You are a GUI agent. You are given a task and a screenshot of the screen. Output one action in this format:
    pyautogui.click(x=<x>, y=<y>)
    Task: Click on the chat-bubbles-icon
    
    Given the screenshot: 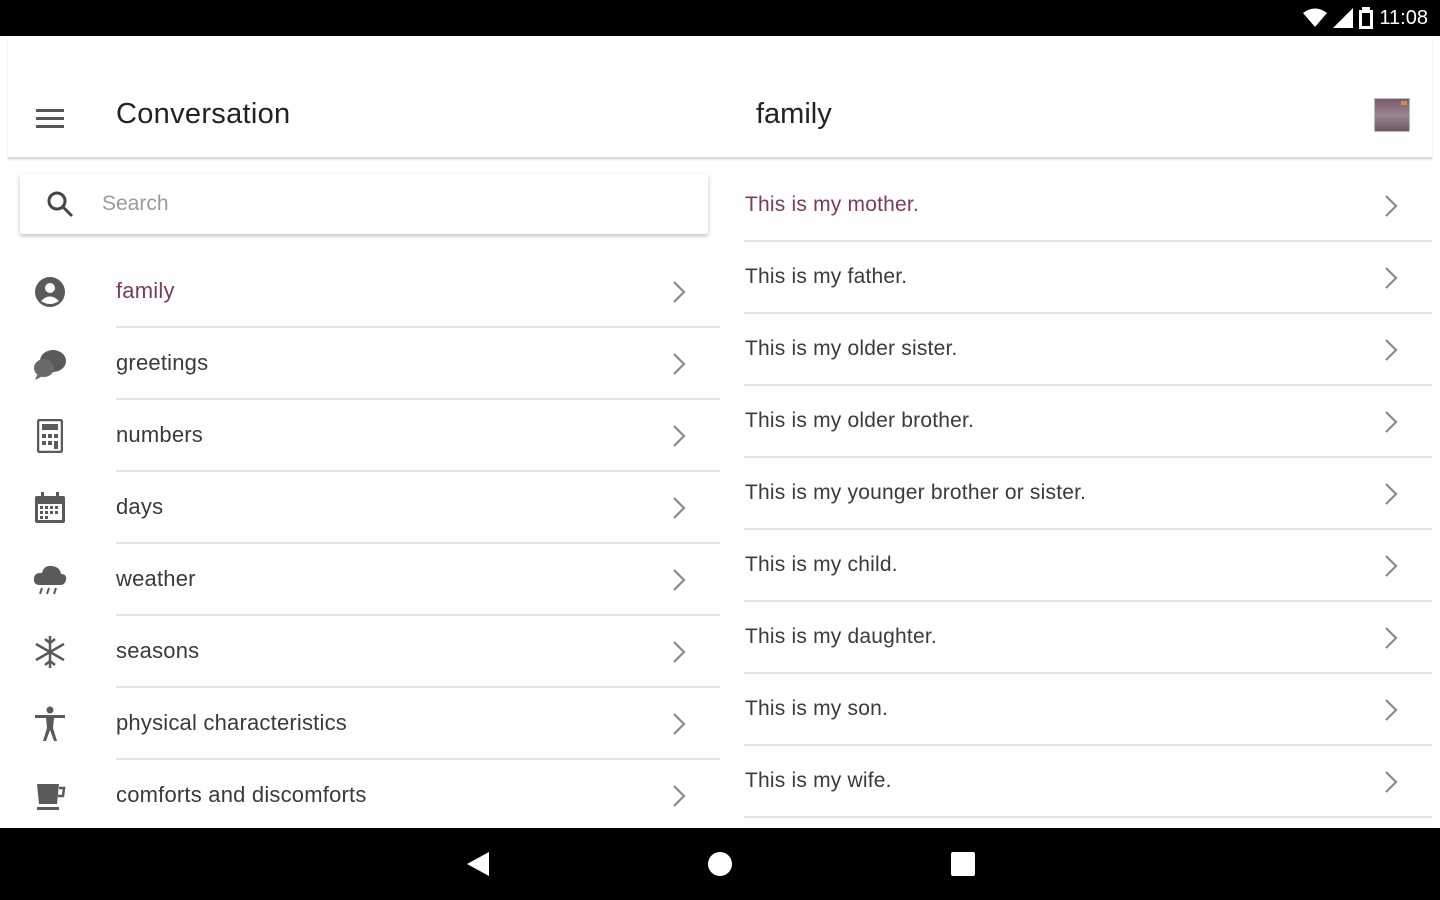 What is the action you would take?
    pyautogui.click(x=50, y=364)
    